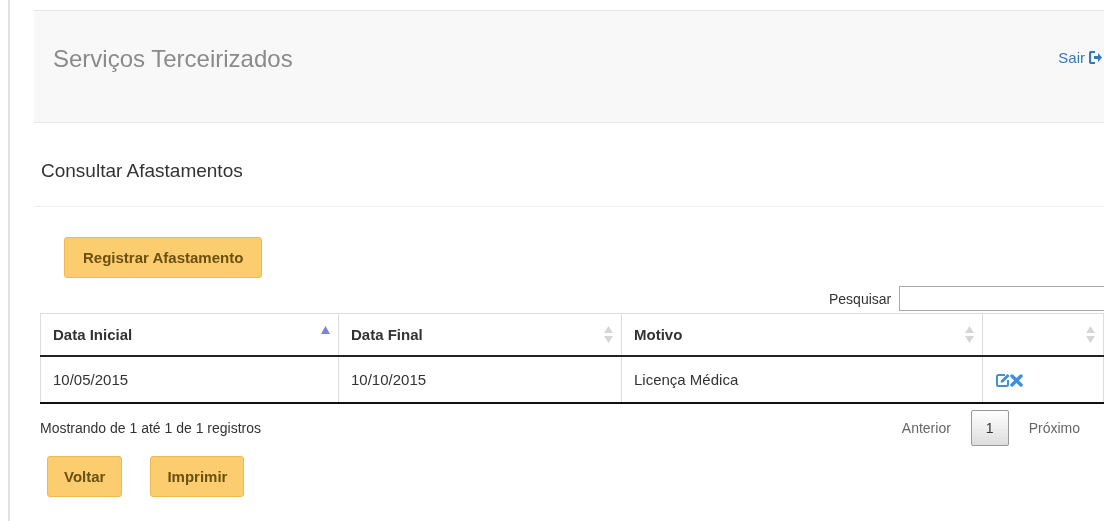 The image size is (1104, 521). What do you see at coordinates (1095, 57) in the screenshot?
I see `logout-icon` at bounding box center [1095, 57].